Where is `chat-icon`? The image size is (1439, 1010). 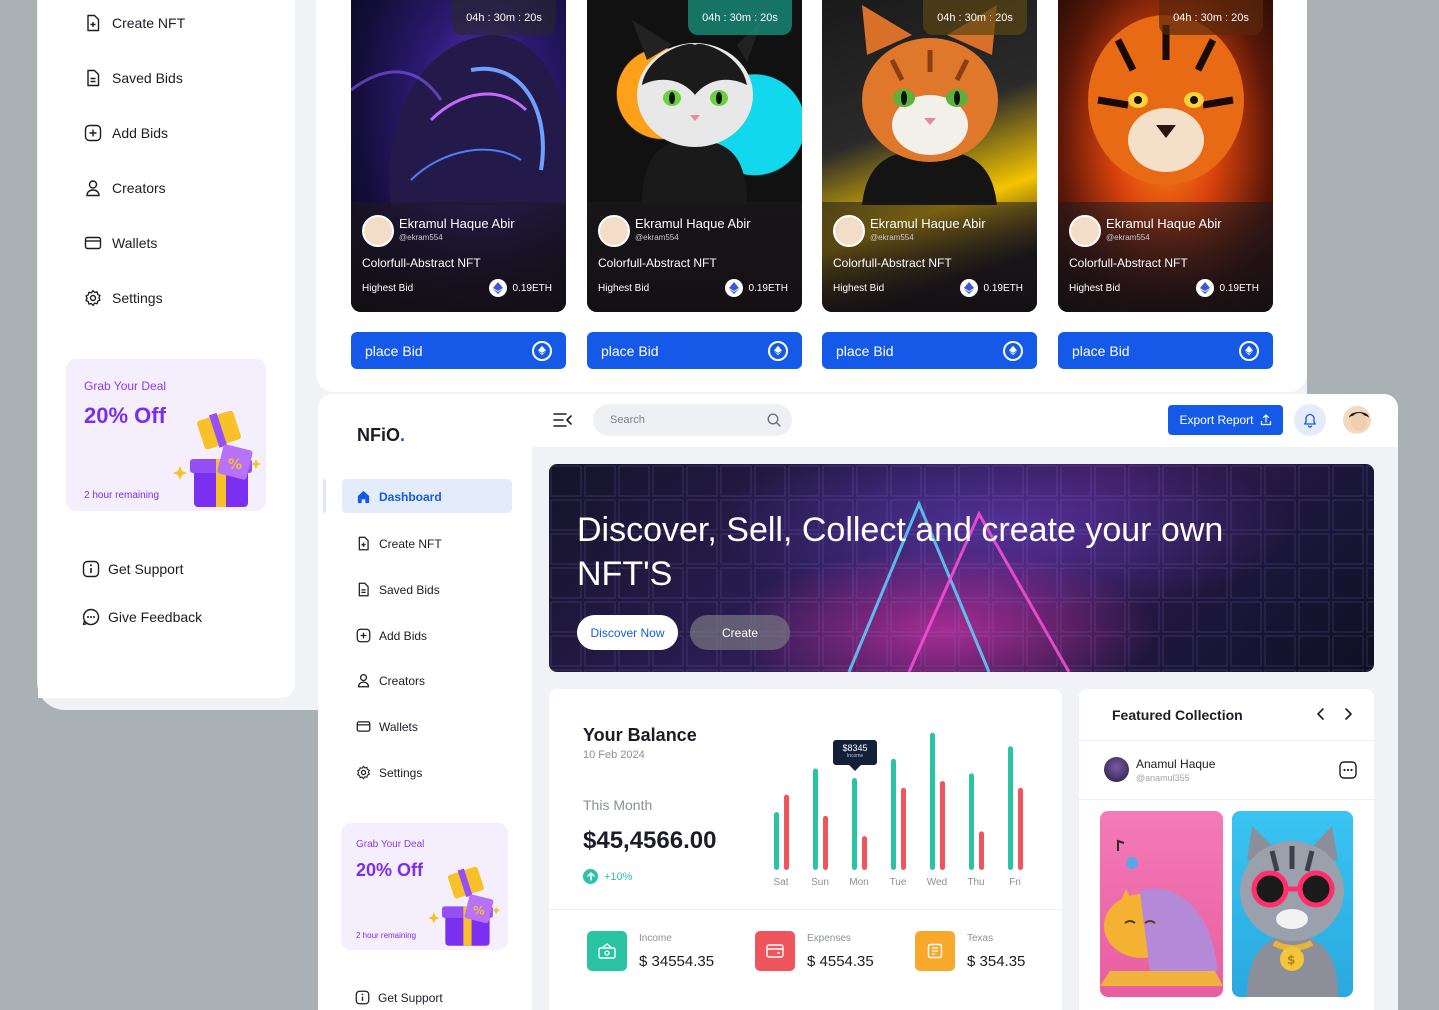 chat-icon is located at coordinates (91, 617).